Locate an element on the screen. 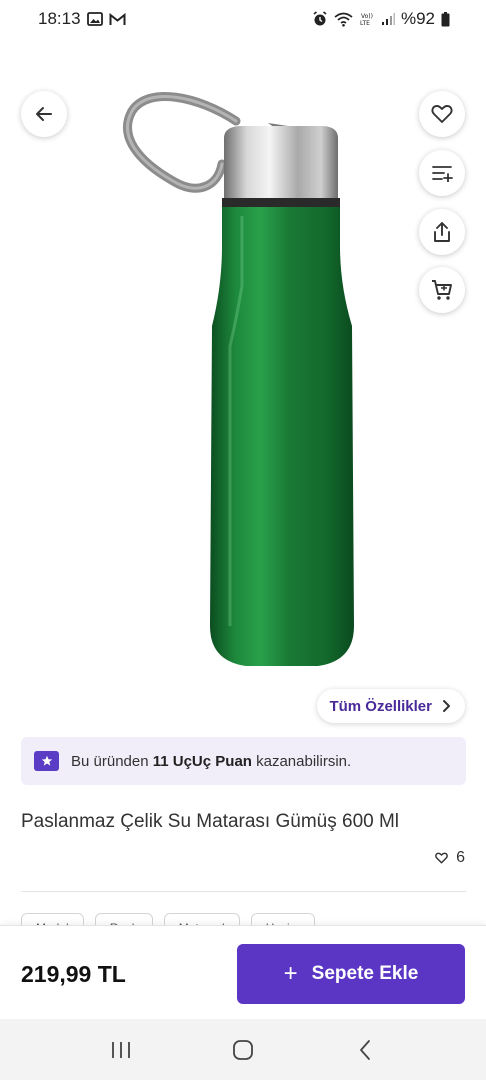 The width and height of the screenshot is (486, 1080). signal-icon is located at coordinates (388, 19).